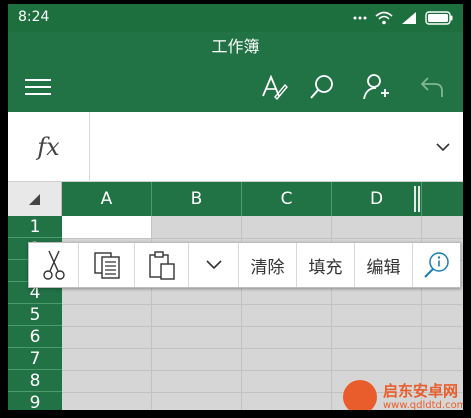 Image resolution: width=471 pixels, height=418 pixels. Describe the element at coordinates (377, 199) in the screenshot. I see `column-header-d: D` at that location.